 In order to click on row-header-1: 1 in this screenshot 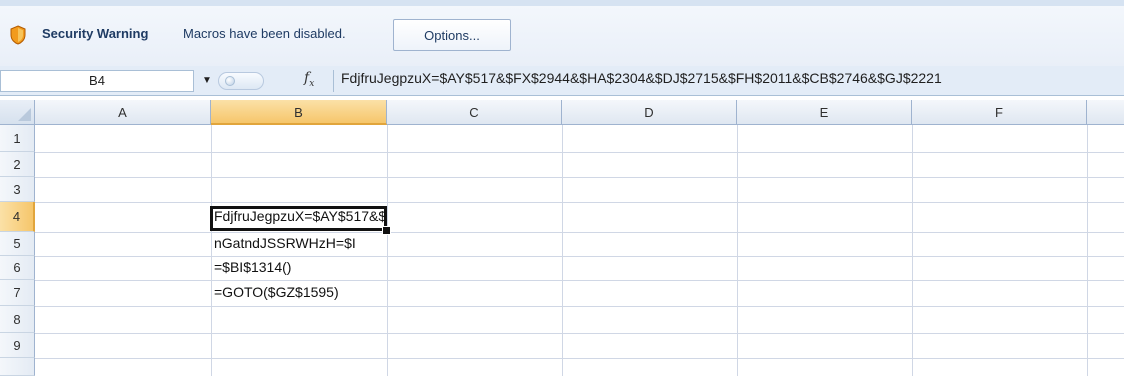, I will do `click(17, 138)`.